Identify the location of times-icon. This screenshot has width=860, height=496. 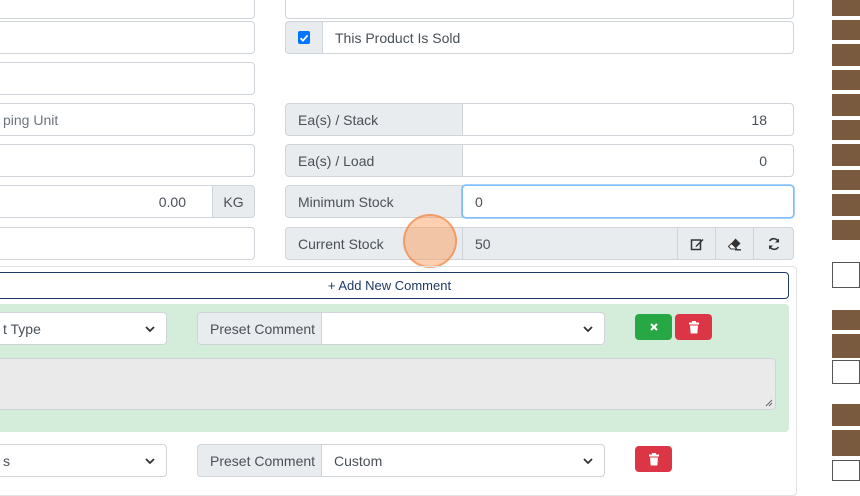
(653, 327).